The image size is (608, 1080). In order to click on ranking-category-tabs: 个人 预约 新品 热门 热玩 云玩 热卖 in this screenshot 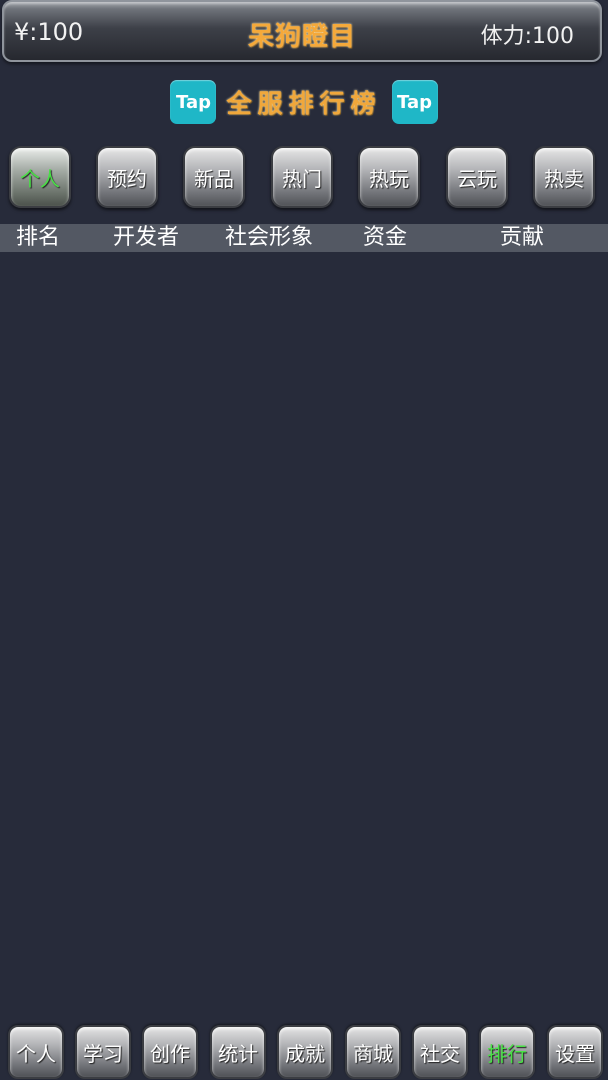, I will do `click(305, 178)`.